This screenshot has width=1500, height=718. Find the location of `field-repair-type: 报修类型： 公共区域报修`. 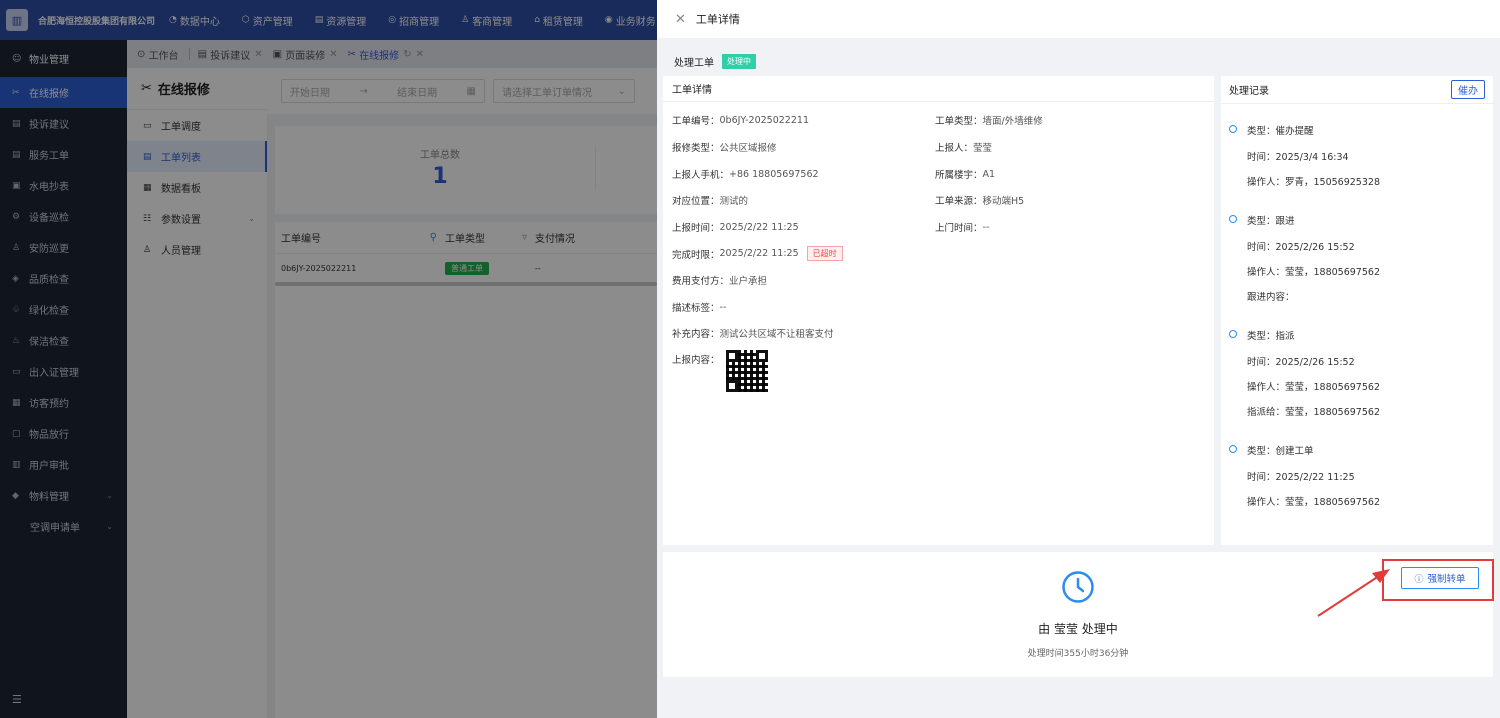

field-repair-type: 报修类型： 公共区域报修 is located at coordinates (724, 148).